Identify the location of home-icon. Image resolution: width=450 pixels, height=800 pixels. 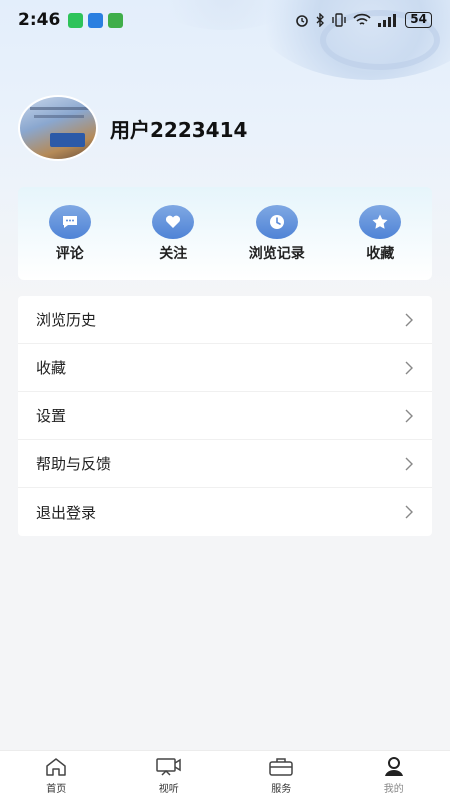
(56, 767).